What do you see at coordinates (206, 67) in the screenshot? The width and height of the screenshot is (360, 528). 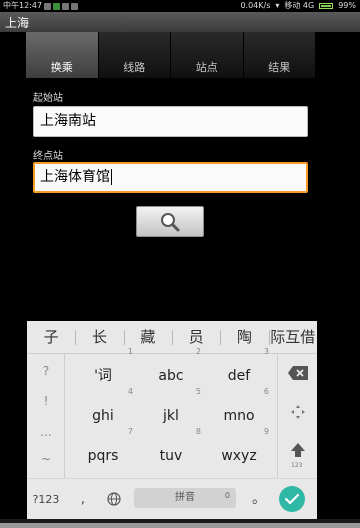 I see `tab-label: 站点` at bounding box center [206, 67].